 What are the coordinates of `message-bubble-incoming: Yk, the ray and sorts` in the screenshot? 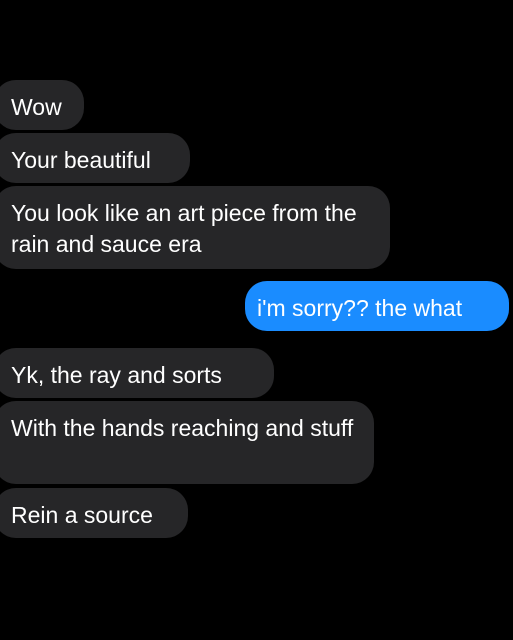 It's located at (137, 373).